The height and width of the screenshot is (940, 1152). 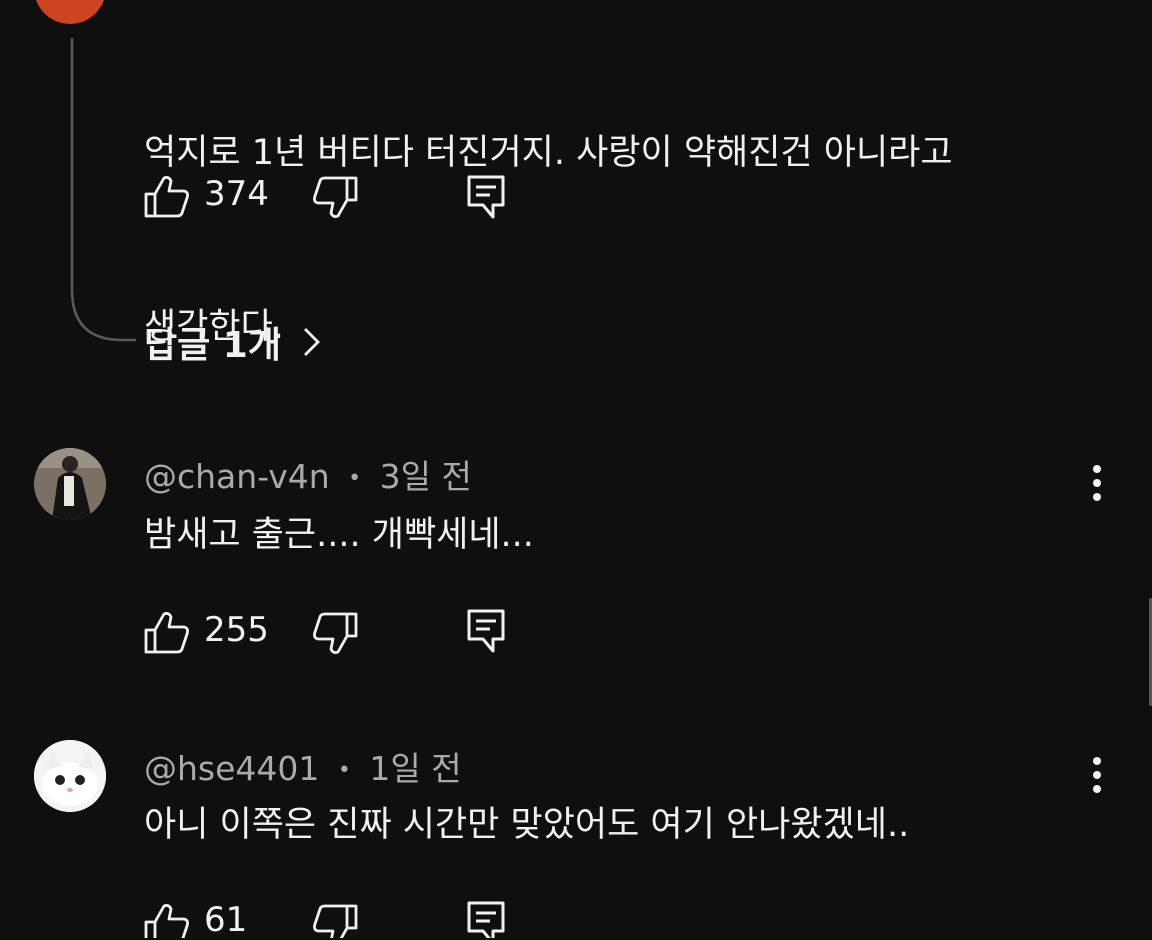 I want to click on replies-label: 답글 1개, so click(x=212, y=345).